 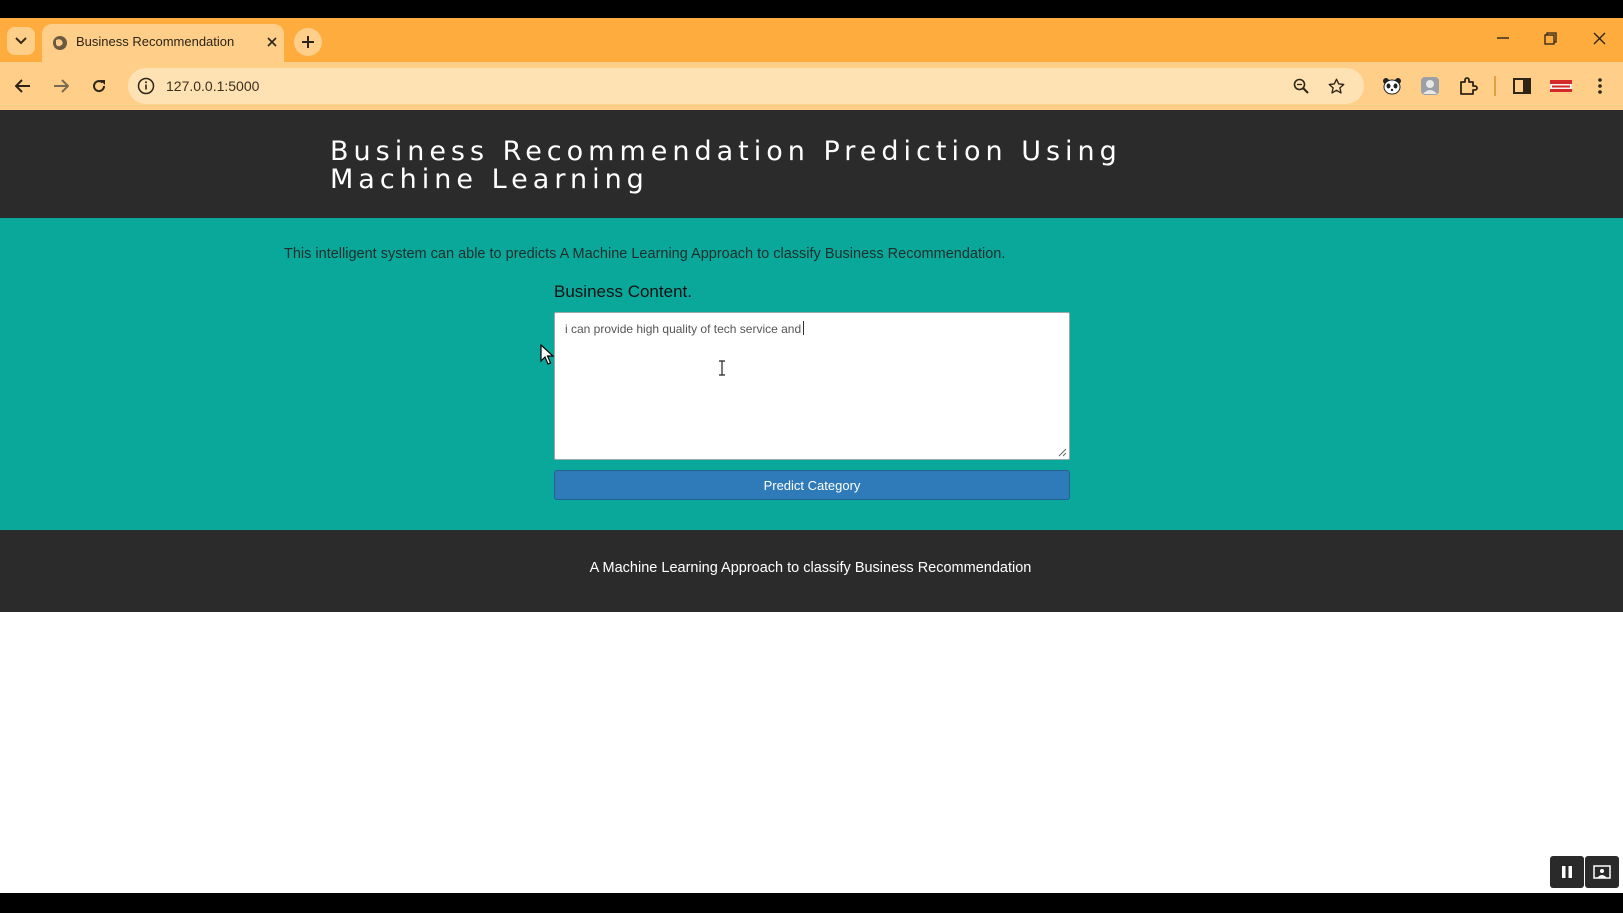 I want to click on minimize-icon, so click(x=1503, y=38).